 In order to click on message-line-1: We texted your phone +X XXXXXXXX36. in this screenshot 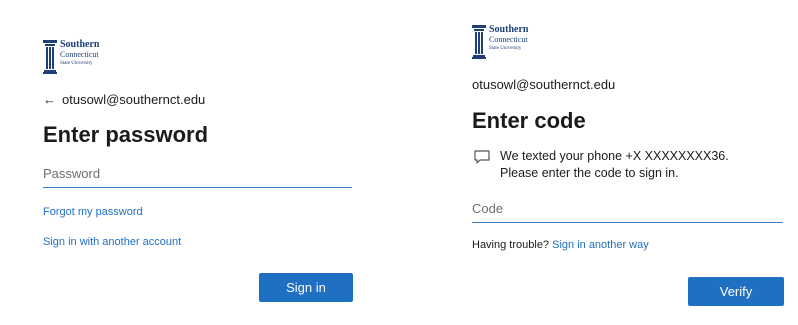, I will do `click(614, 156)`.